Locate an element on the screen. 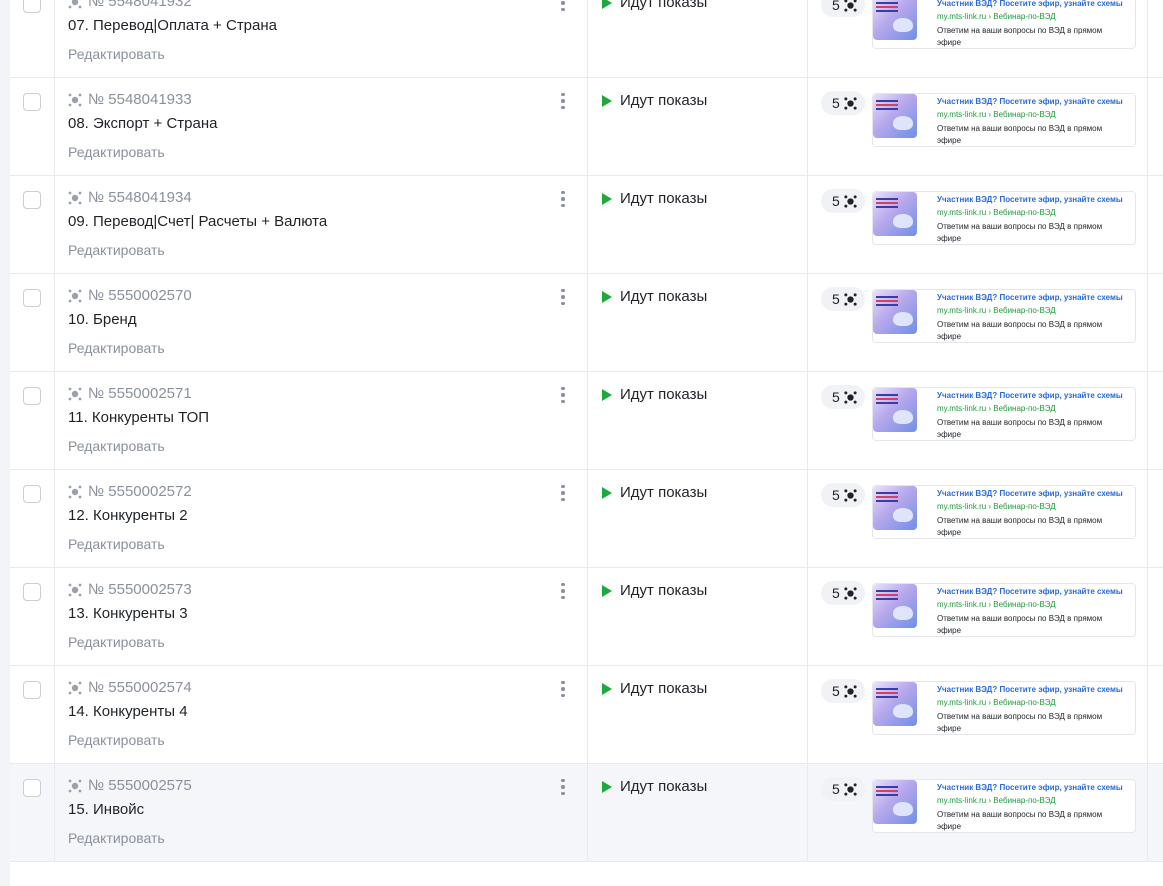 The height and width of the screenshot is (886, 1163). group-number: № 5550002570 is located at coordinates (140, 295).